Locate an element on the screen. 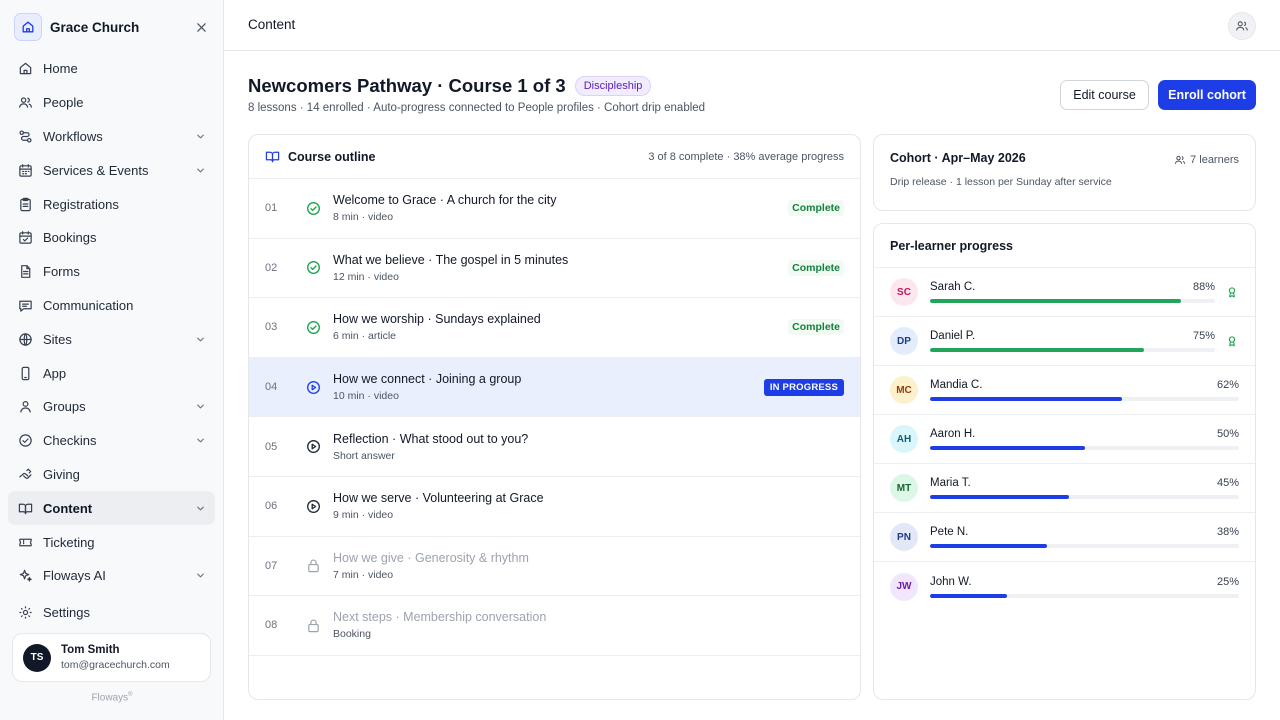  team-button is located at coordinates (1242, 26).